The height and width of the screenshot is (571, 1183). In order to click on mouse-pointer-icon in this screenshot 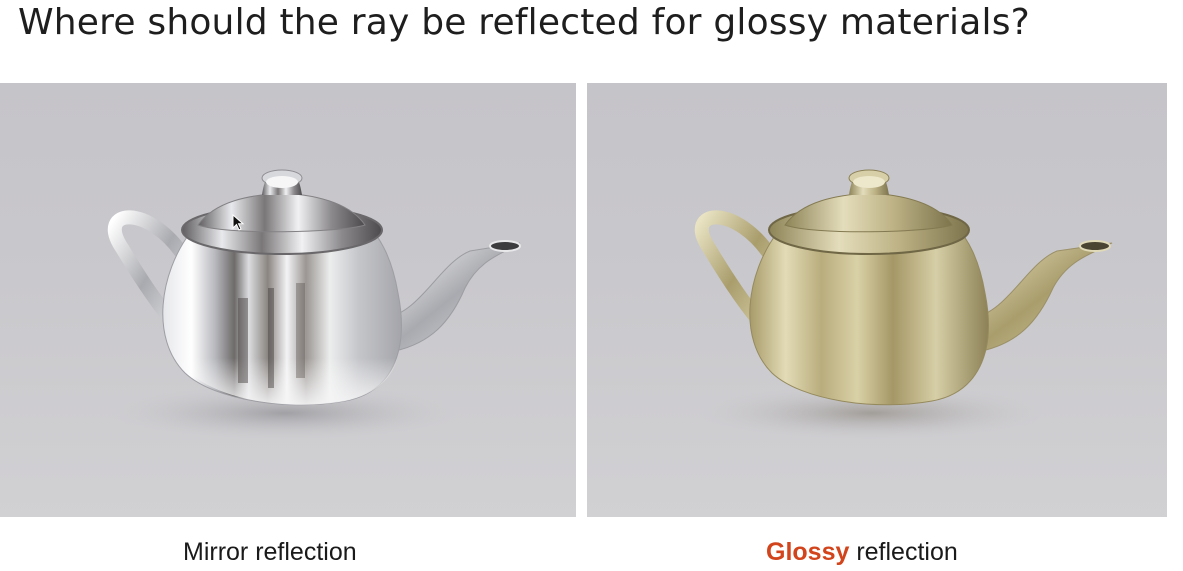, I will do `click(238, 222)`.